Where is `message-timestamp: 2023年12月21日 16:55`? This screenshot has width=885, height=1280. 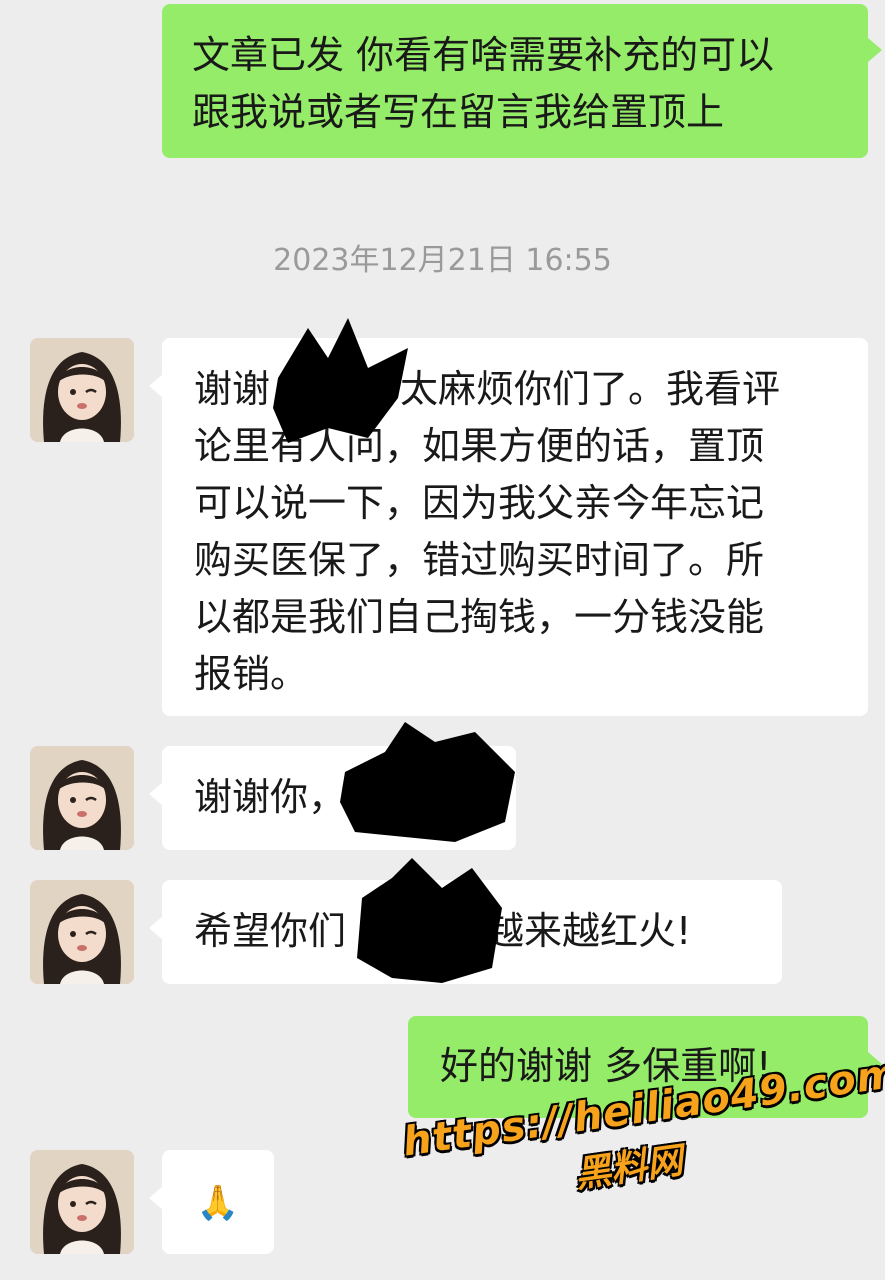
message-timestamp: 2023年12月21日 16:55 is located at coordinates (442, 260).